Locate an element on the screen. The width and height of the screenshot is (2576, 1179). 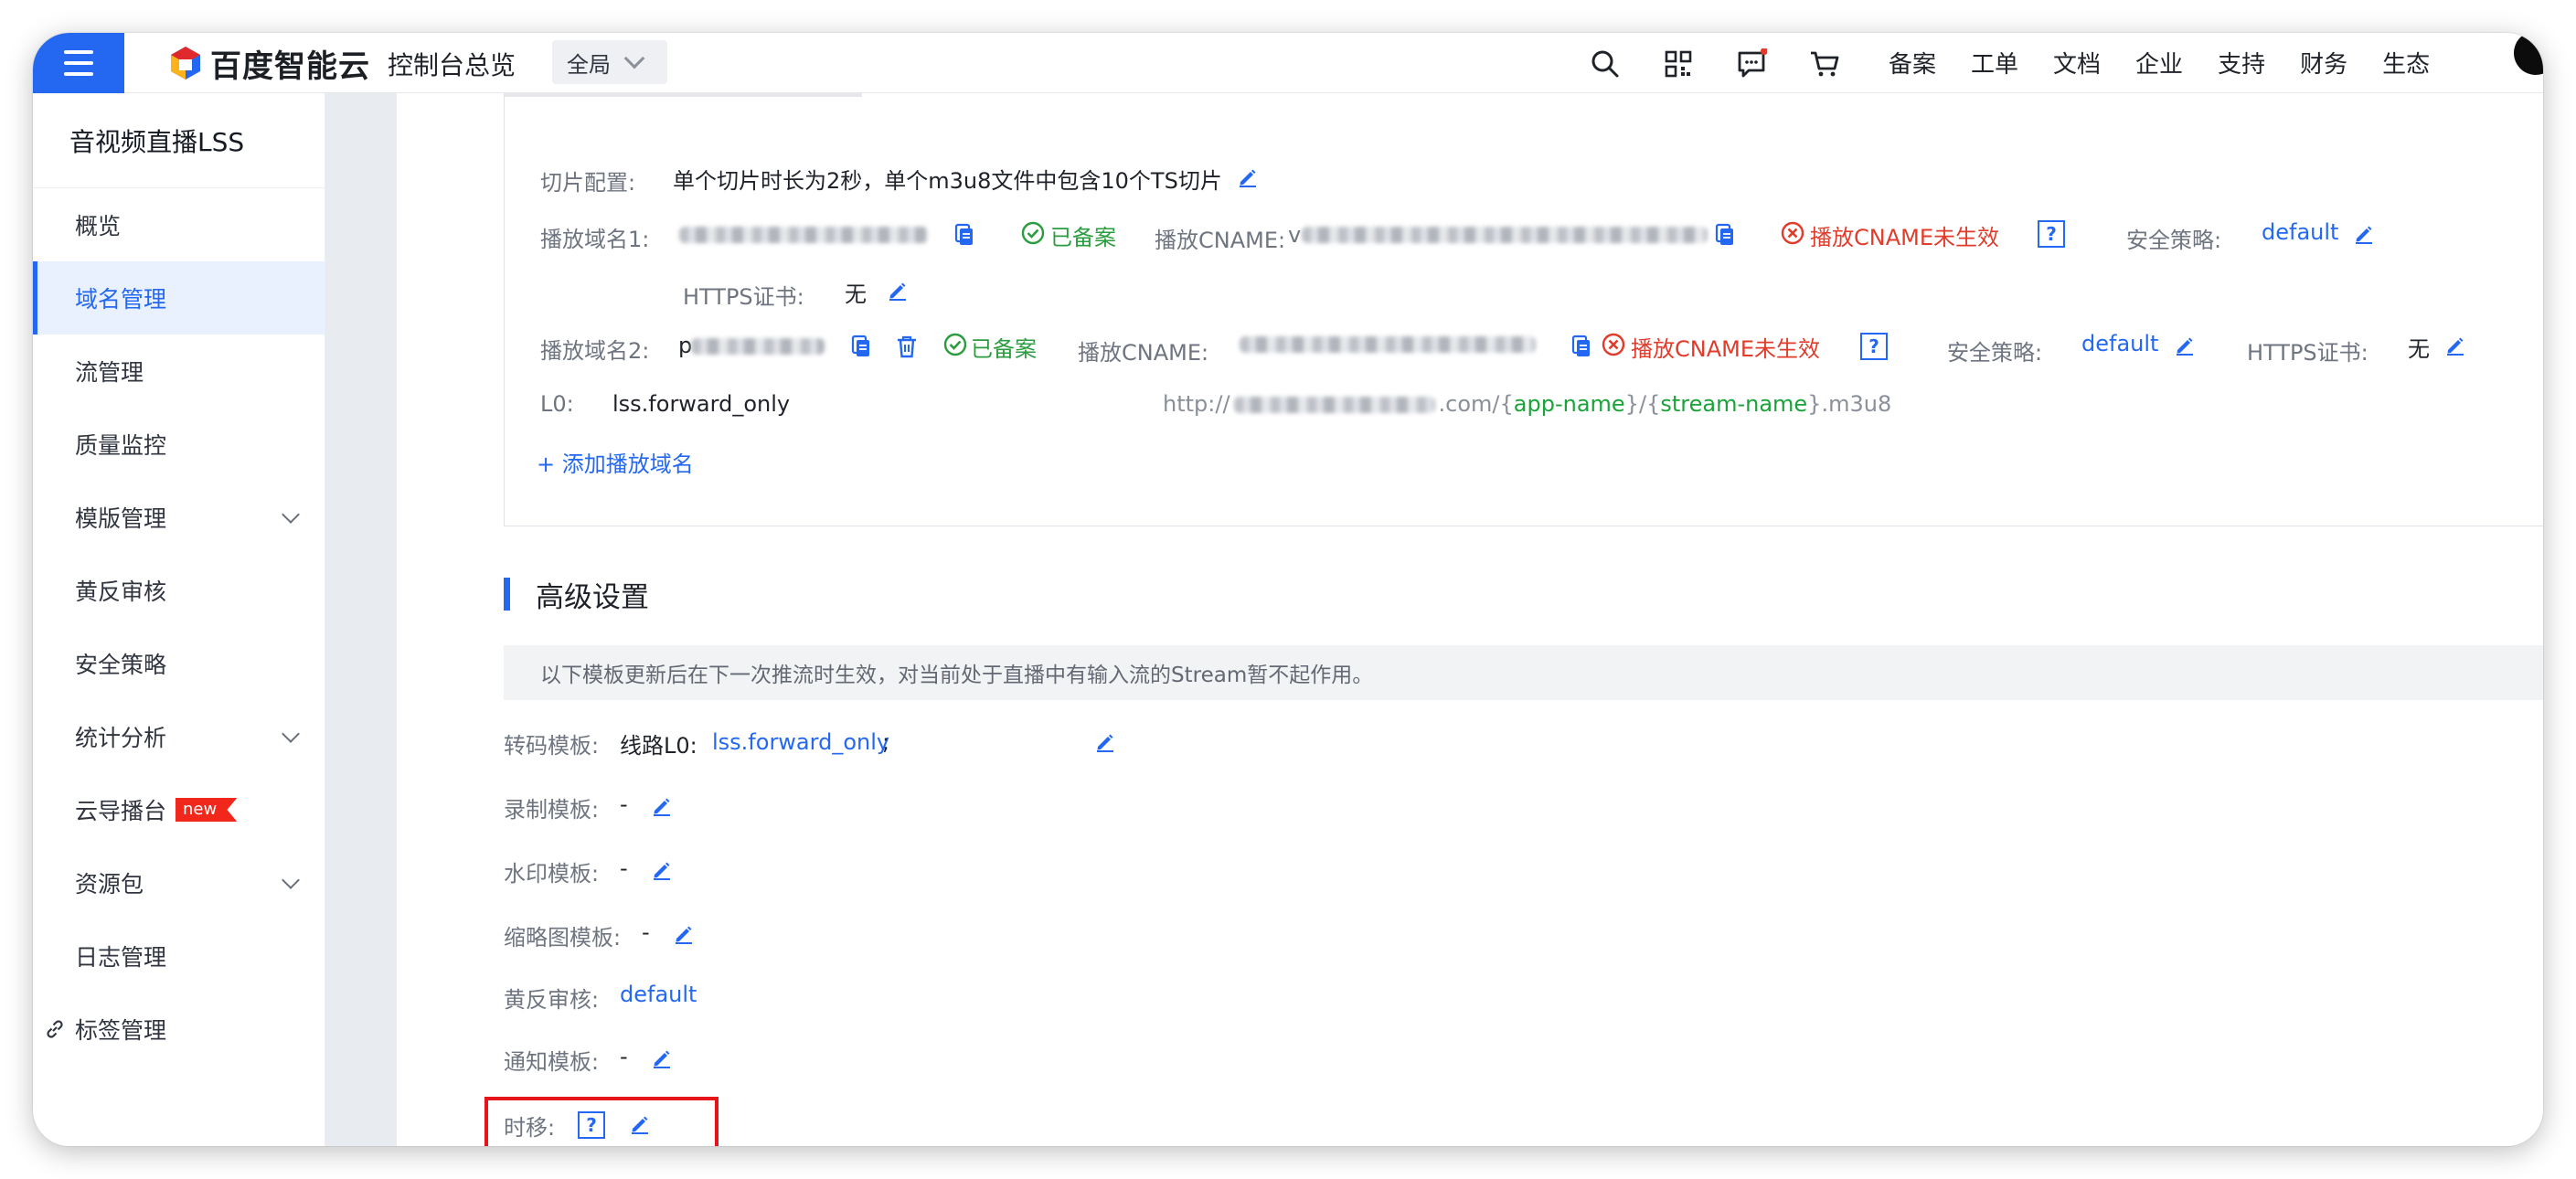
sidebar-item-label: 黄反审核 is located at coordinates (121, 592).